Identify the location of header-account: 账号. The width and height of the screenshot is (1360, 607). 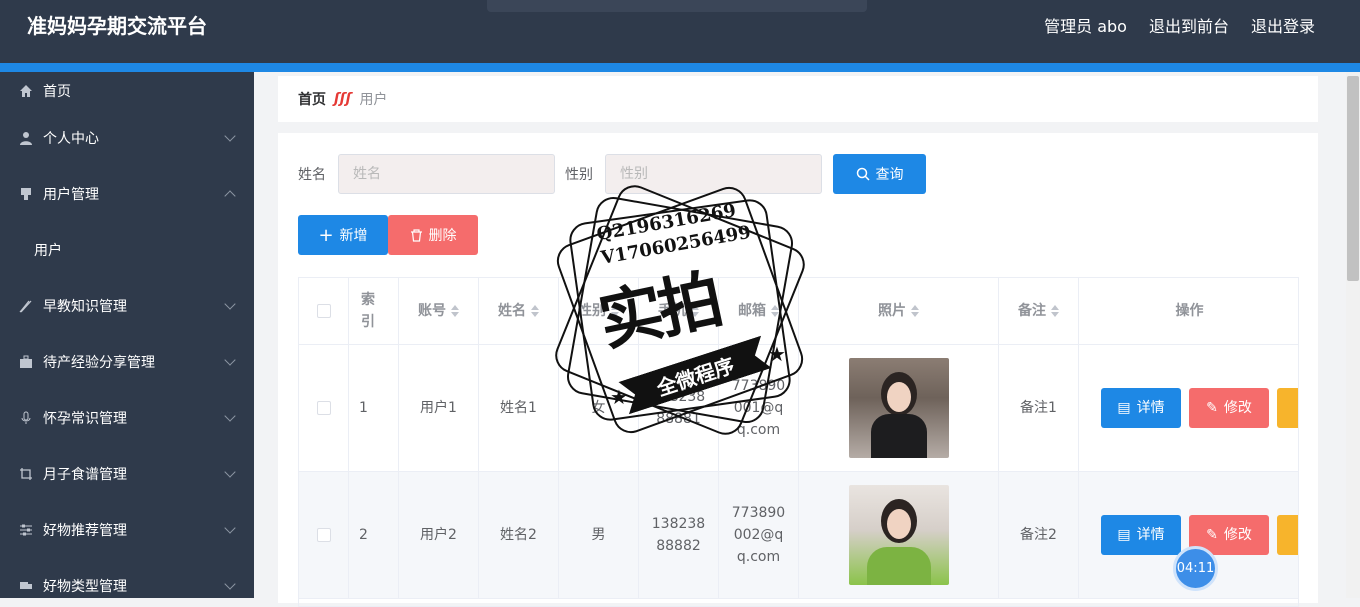
(439, 311).